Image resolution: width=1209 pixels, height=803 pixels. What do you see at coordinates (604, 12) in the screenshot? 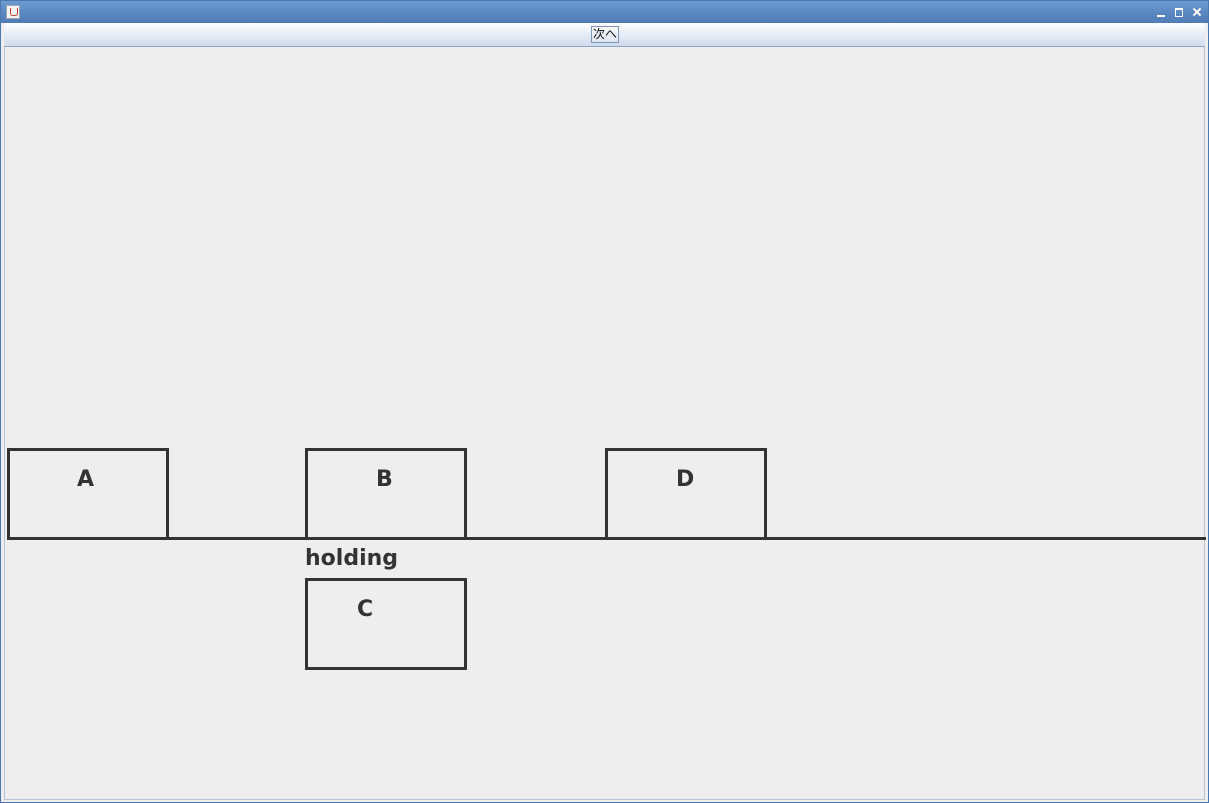
I see `title-bar` at bounding box center [604, 12].